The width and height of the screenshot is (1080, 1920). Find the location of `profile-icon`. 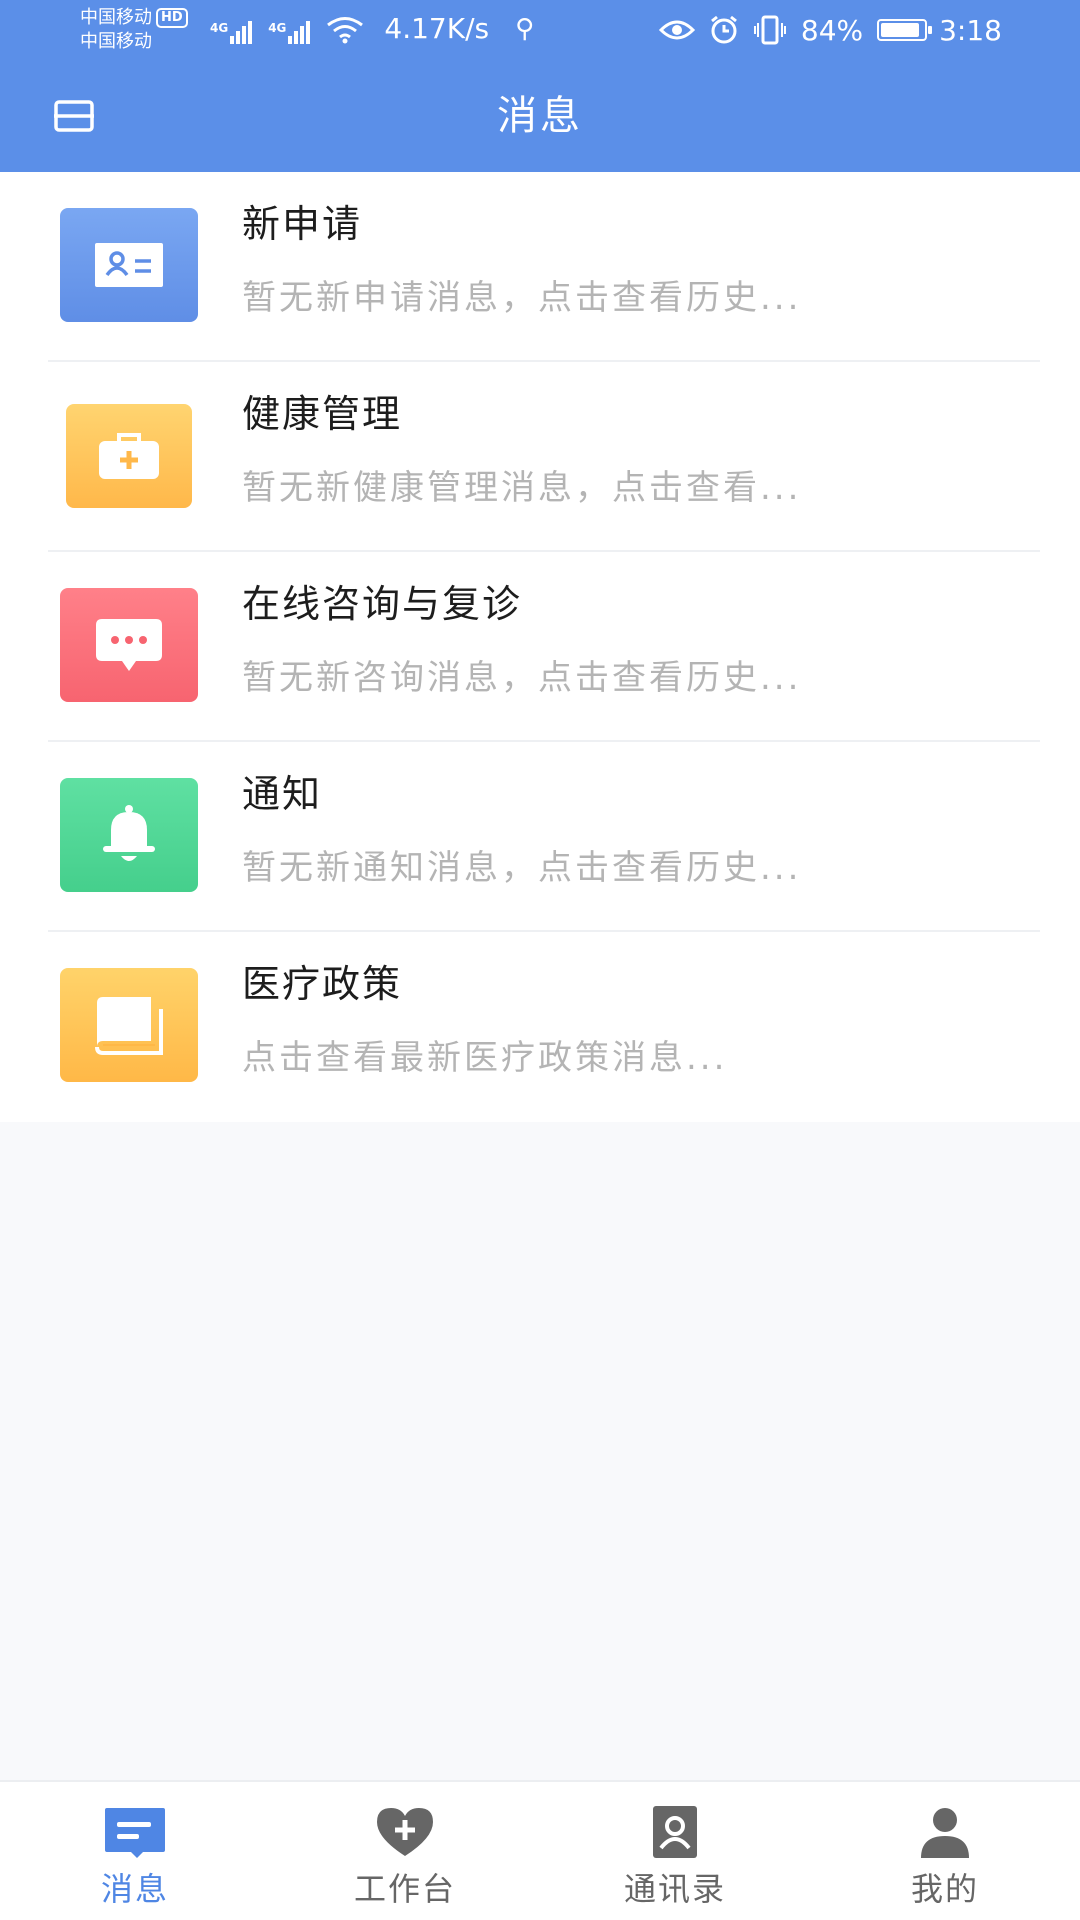

profile-icon is located at coordinates (945, 1833).